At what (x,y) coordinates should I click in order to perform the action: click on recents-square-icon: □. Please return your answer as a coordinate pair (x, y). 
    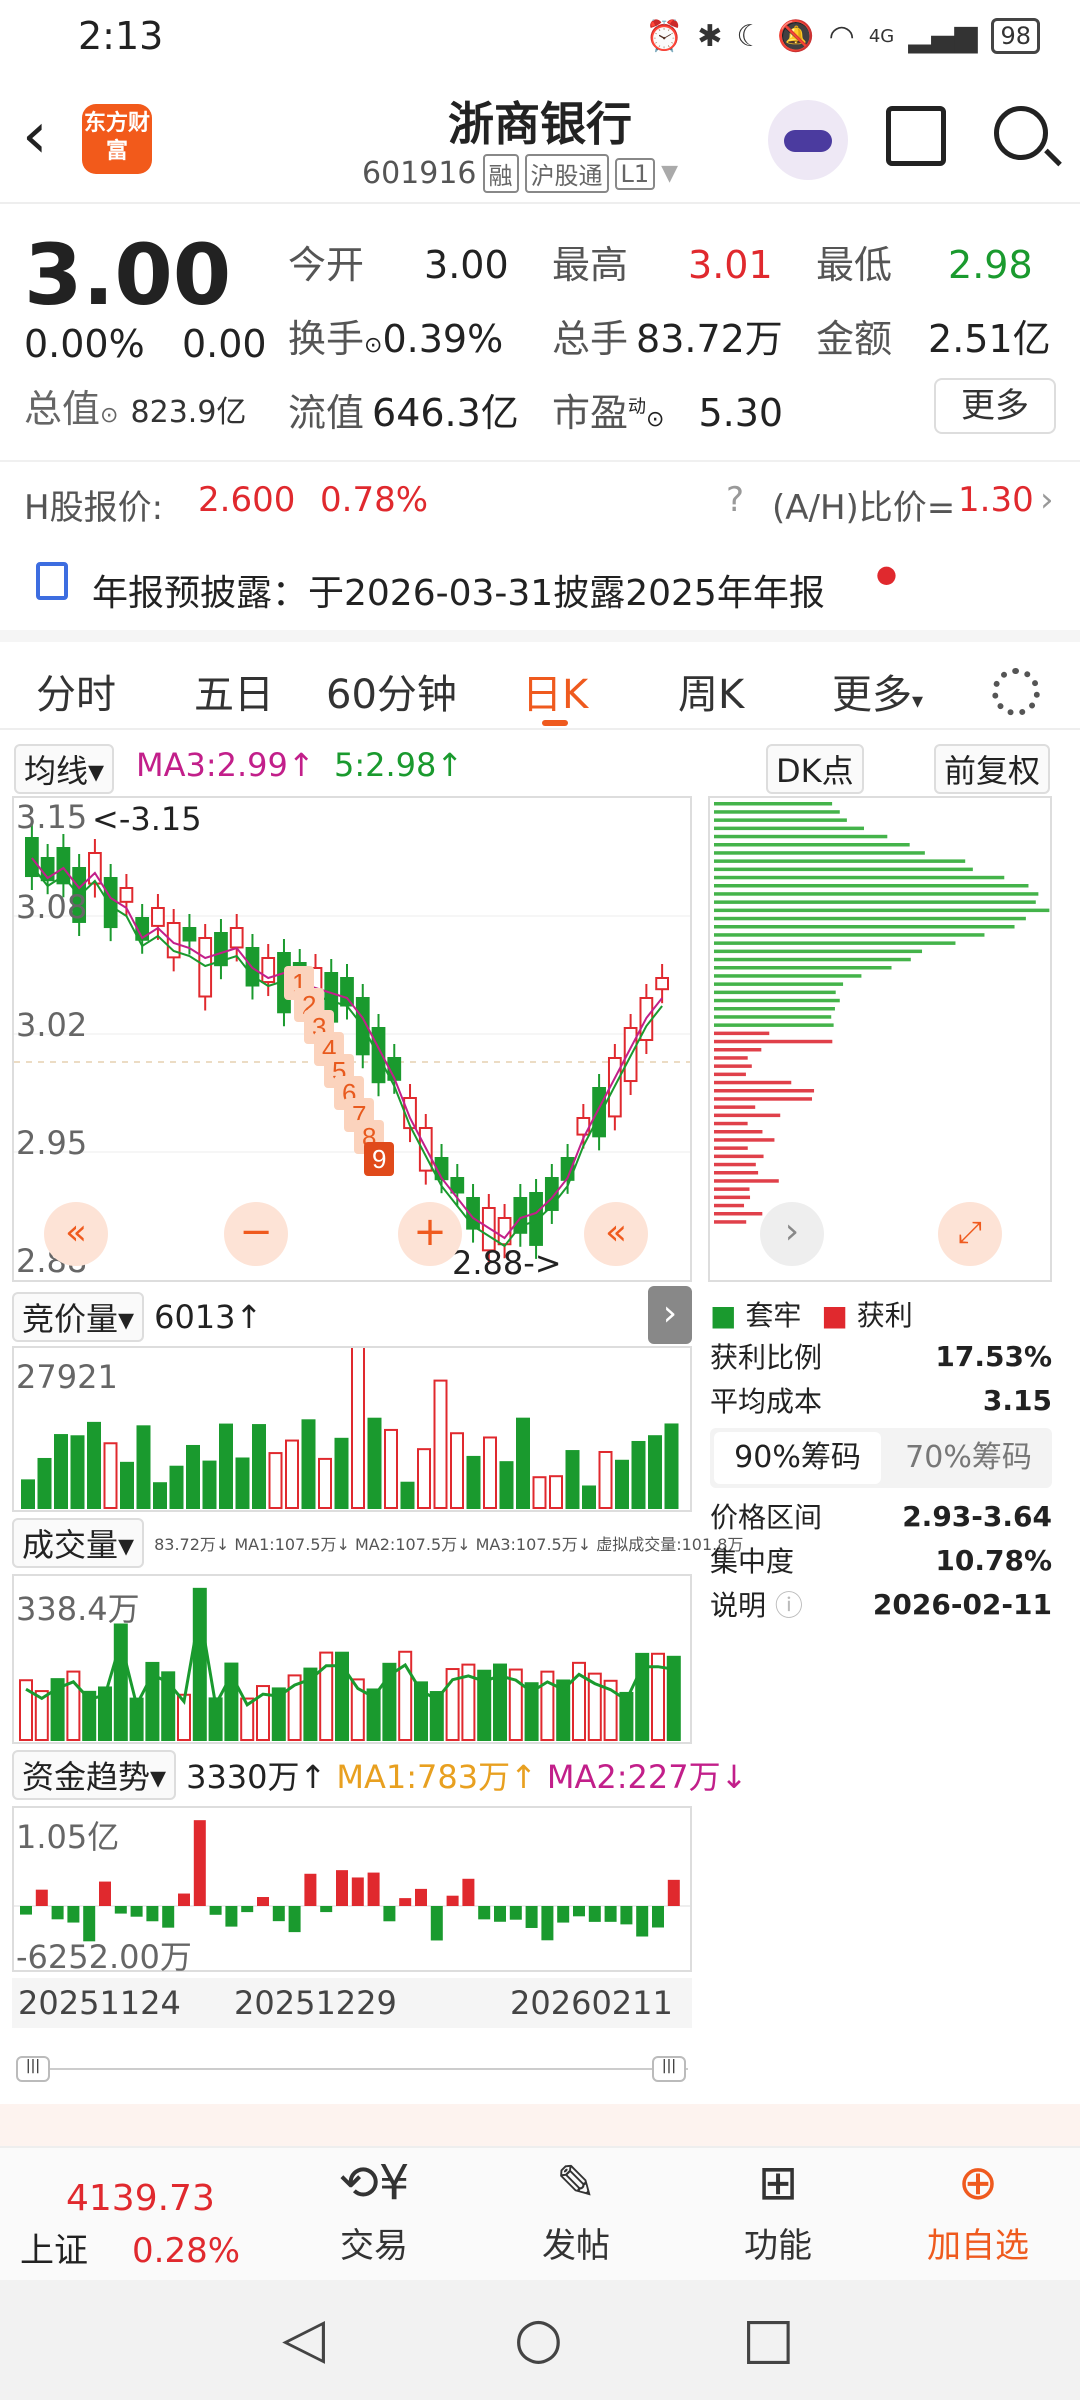
    Looking at the image, I should click on (768, 2338).